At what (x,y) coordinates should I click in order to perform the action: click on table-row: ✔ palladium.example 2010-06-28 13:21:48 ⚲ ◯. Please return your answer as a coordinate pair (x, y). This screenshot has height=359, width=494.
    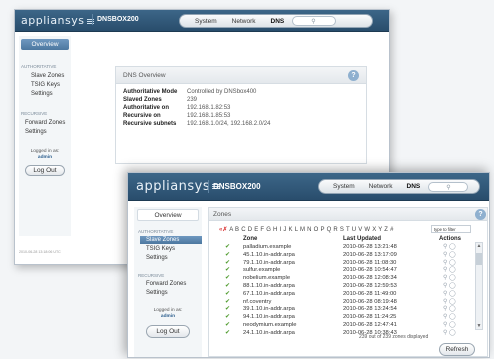
    Looking at the image, I should click on (345, 248).